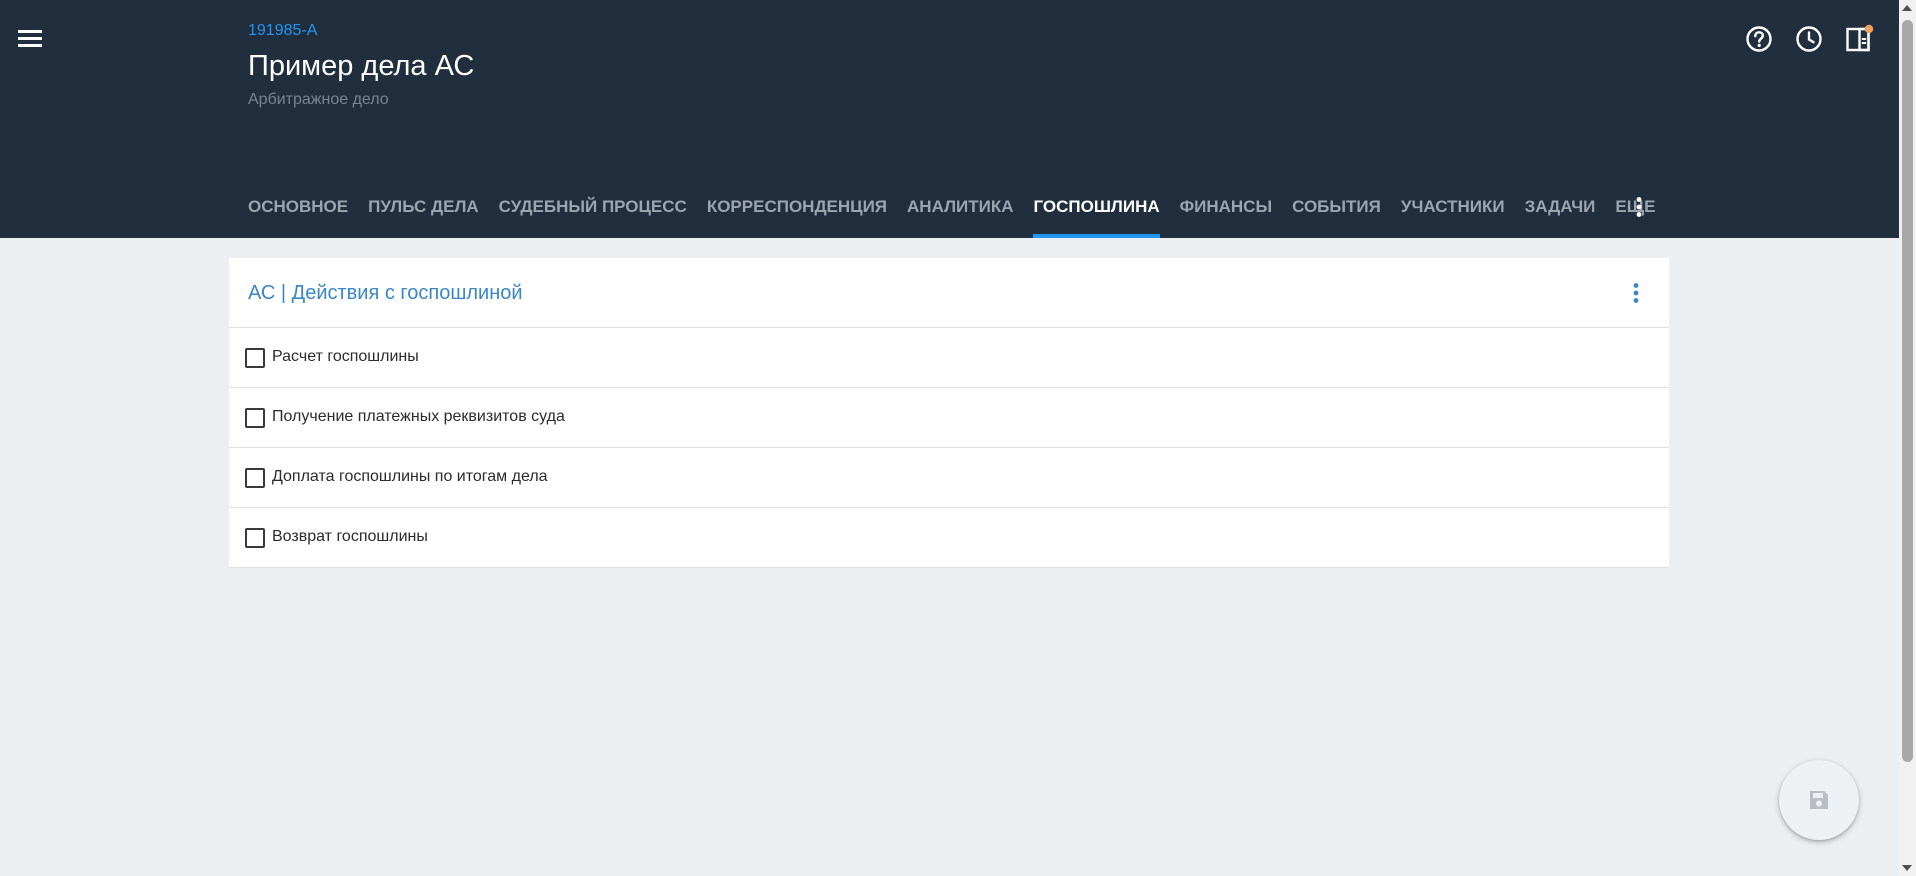  I want to click on scrollbar, so click(1907, 438).